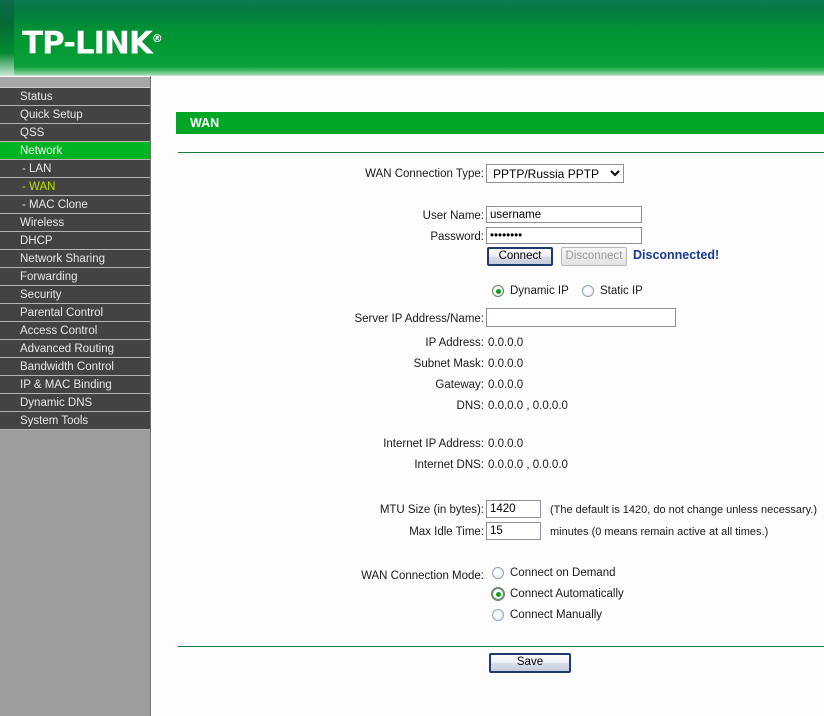 Image resolution: width=824 pixels, height=716 pixels. I want to click on wan-connection-type-select: PPTP/Russia PPTP, so click(555, 173).